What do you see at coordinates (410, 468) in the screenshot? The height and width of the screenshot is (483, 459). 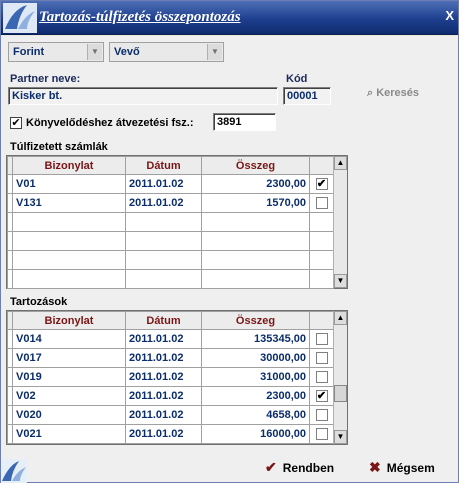 I see `cancel-button-label: Mégsem` at bounding box center [410, 468].